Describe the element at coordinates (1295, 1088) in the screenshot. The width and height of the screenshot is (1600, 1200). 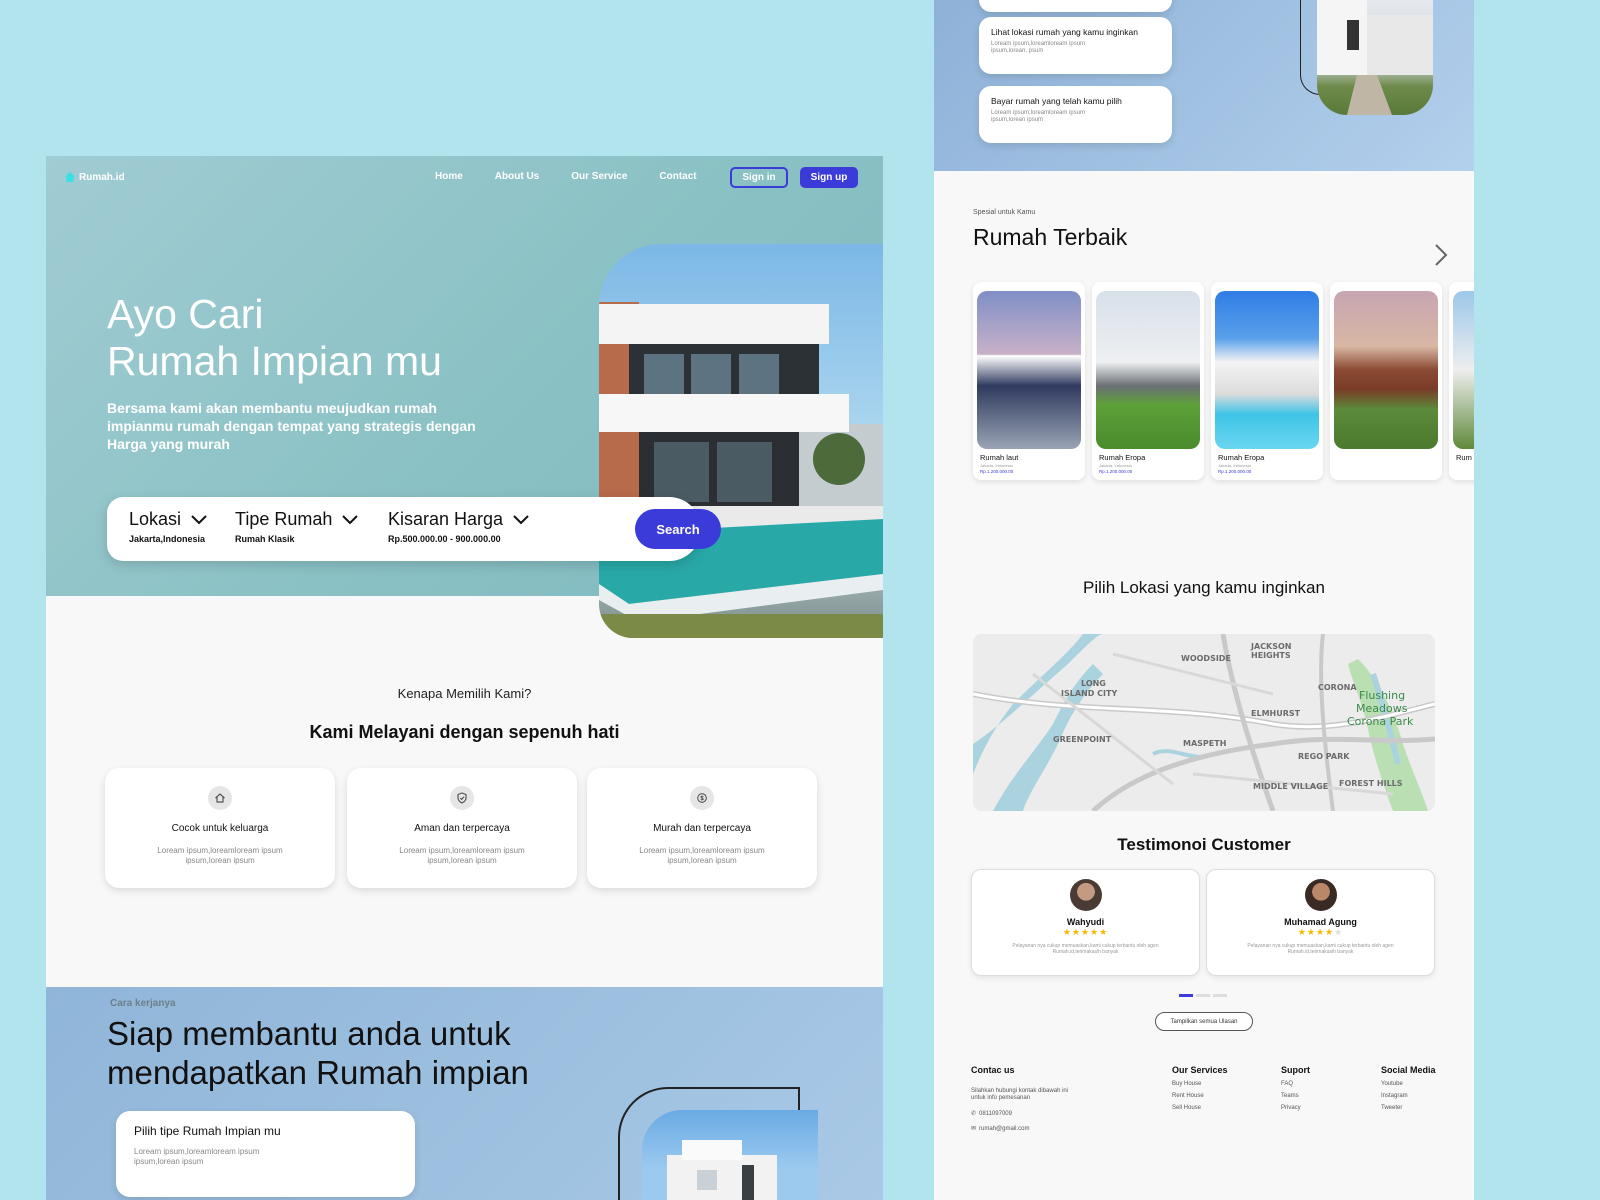
I see `footer-support: Suport FAQ Teams Privacy` at that location.